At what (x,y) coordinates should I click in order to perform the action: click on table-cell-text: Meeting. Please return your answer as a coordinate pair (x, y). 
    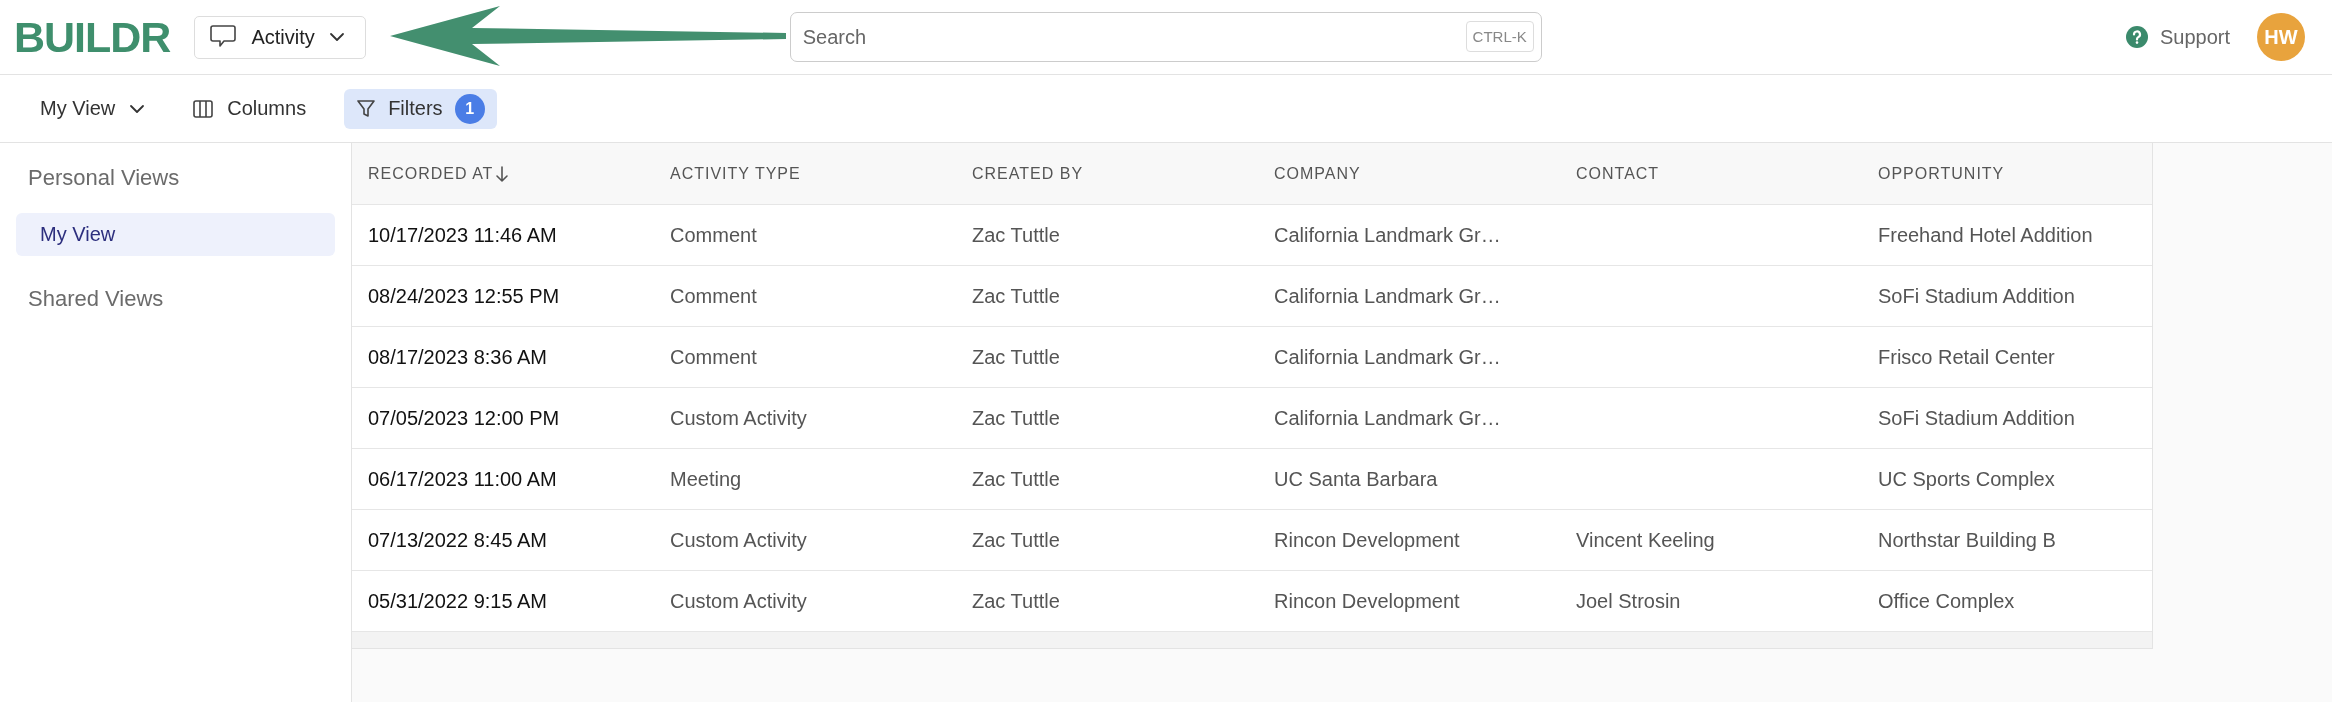
    Looking at the image, I should click on (706, 479).